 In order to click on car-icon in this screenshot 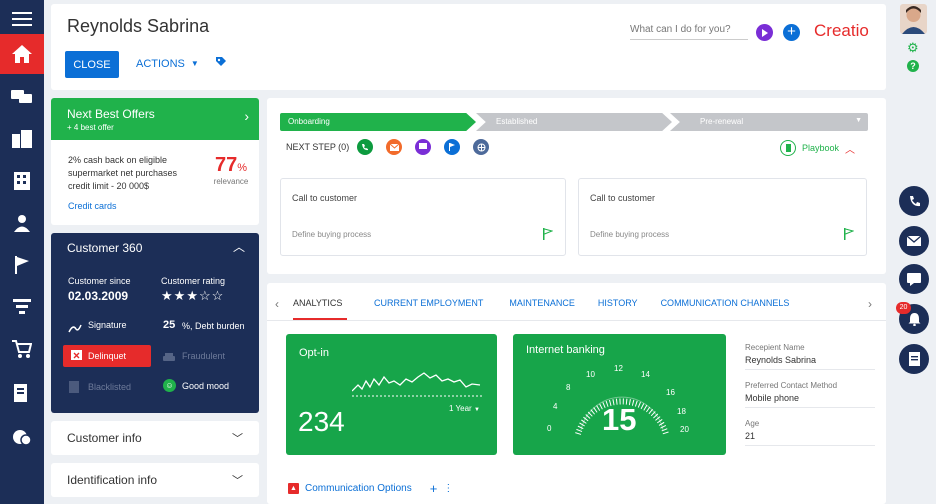, I will do `click(169, 359)`.